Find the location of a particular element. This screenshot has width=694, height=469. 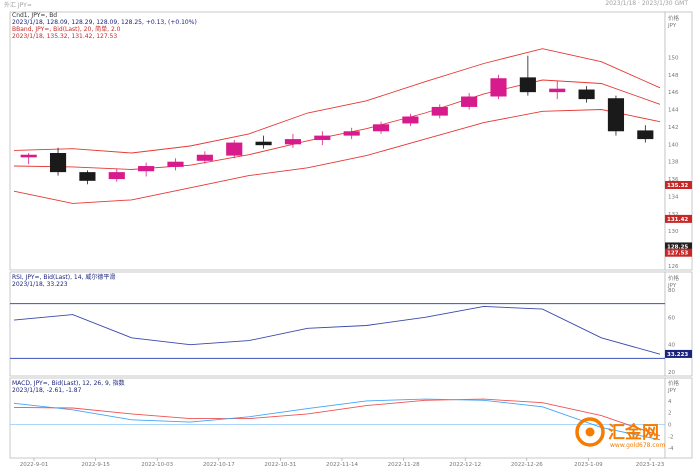

price-axis-tick-label: 134 is located at coordinates (673, 197).